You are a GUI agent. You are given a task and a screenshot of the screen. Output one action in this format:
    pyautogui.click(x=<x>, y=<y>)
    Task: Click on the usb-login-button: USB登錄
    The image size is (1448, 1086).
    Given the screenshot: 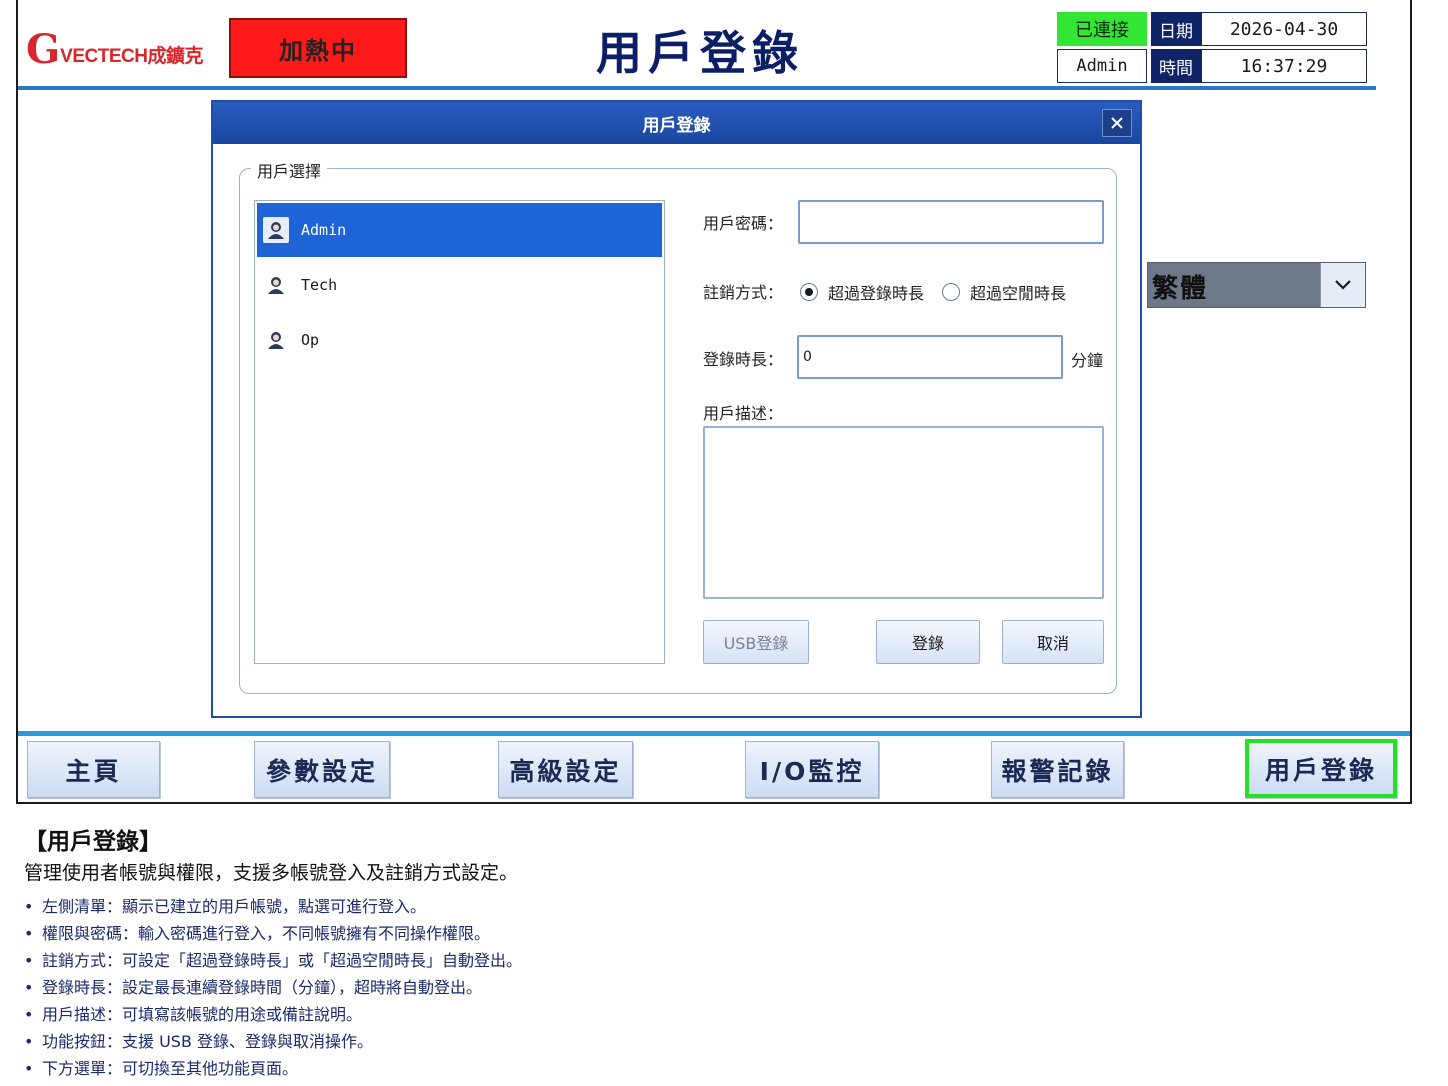 What is the action you would take?
    pyautogui.click(x=756, y=642)
    